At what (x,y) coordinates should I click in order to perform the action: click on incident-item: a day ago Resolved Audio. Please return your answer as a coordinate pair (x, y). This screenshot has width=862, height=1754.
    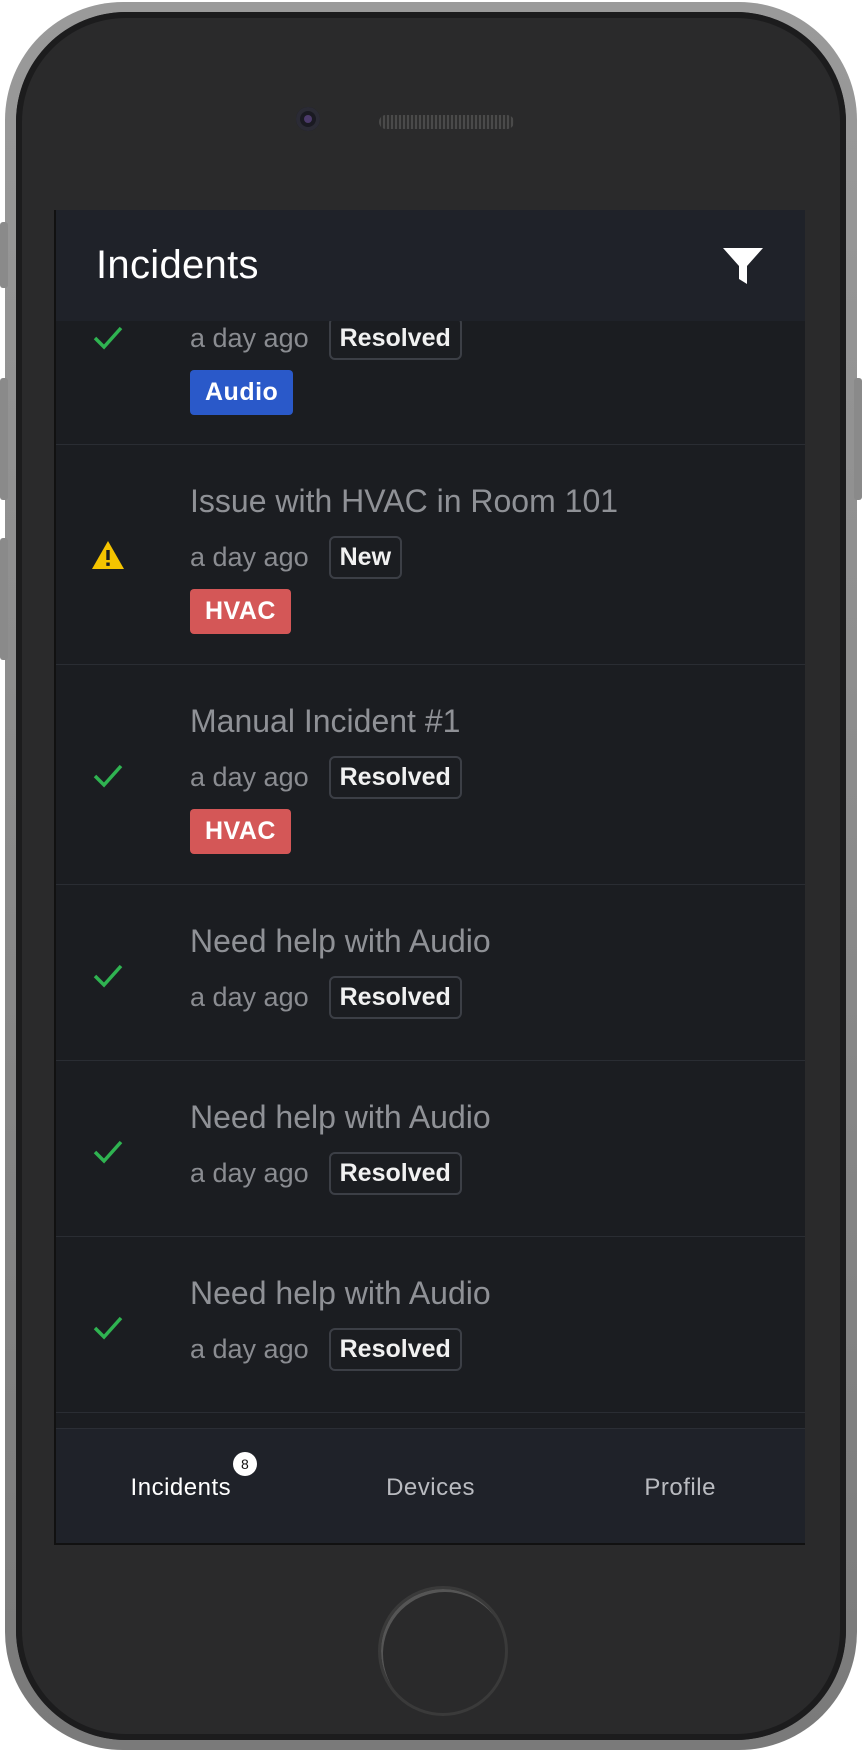
    Looking at the image, I should click on (430, 383).